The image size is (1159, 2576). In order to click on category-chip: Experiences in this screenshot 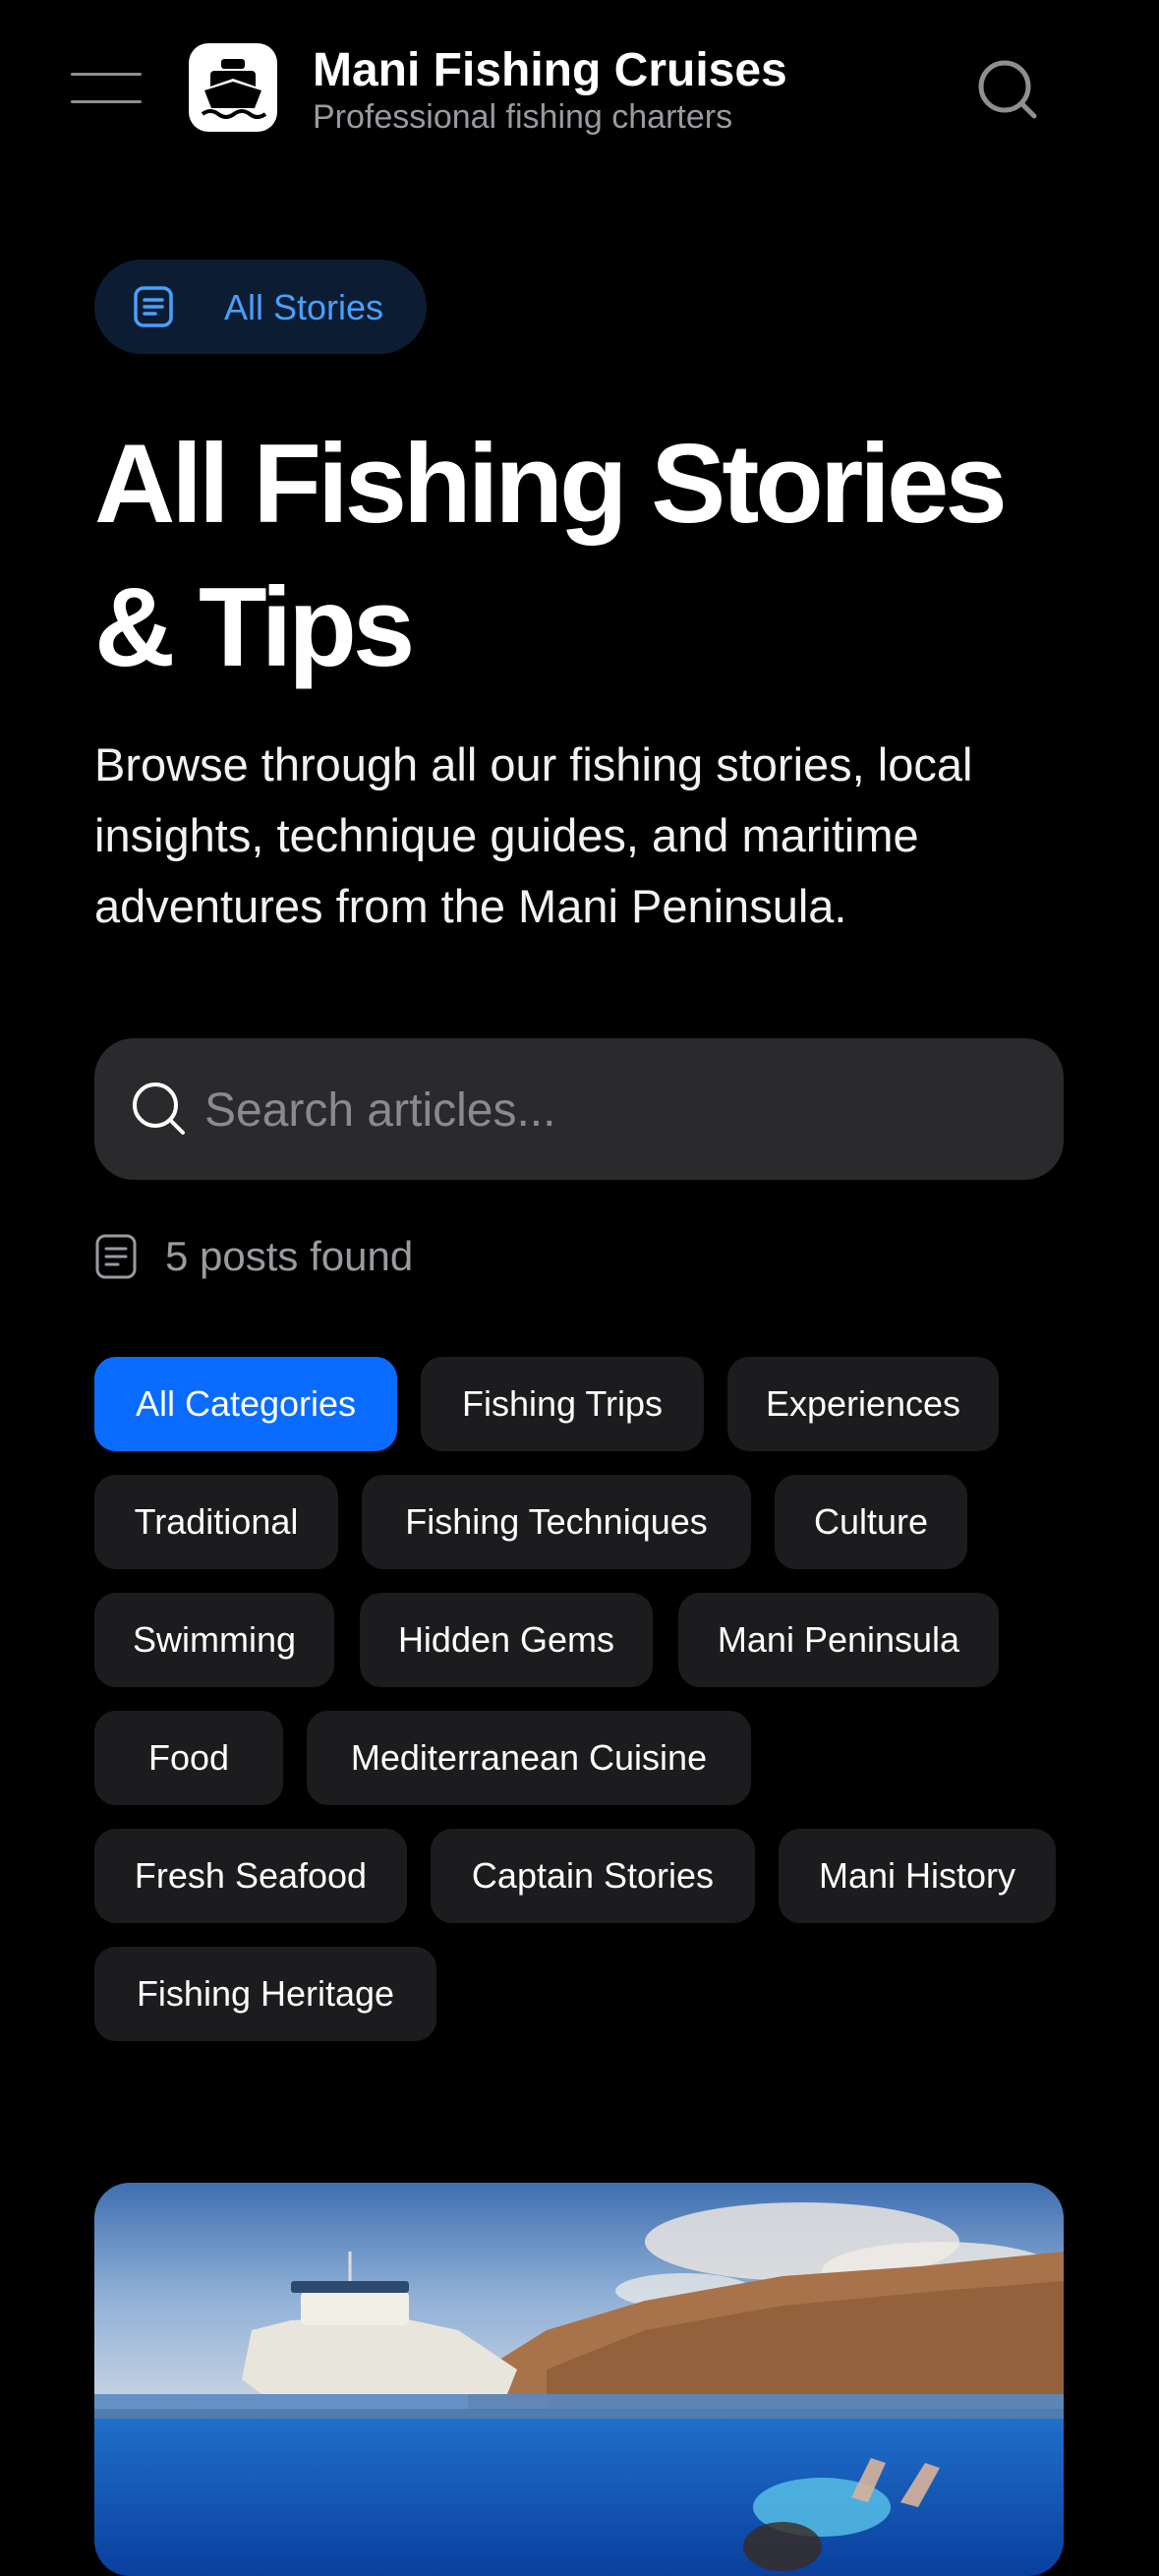, I will do `click(863, 1404)`.